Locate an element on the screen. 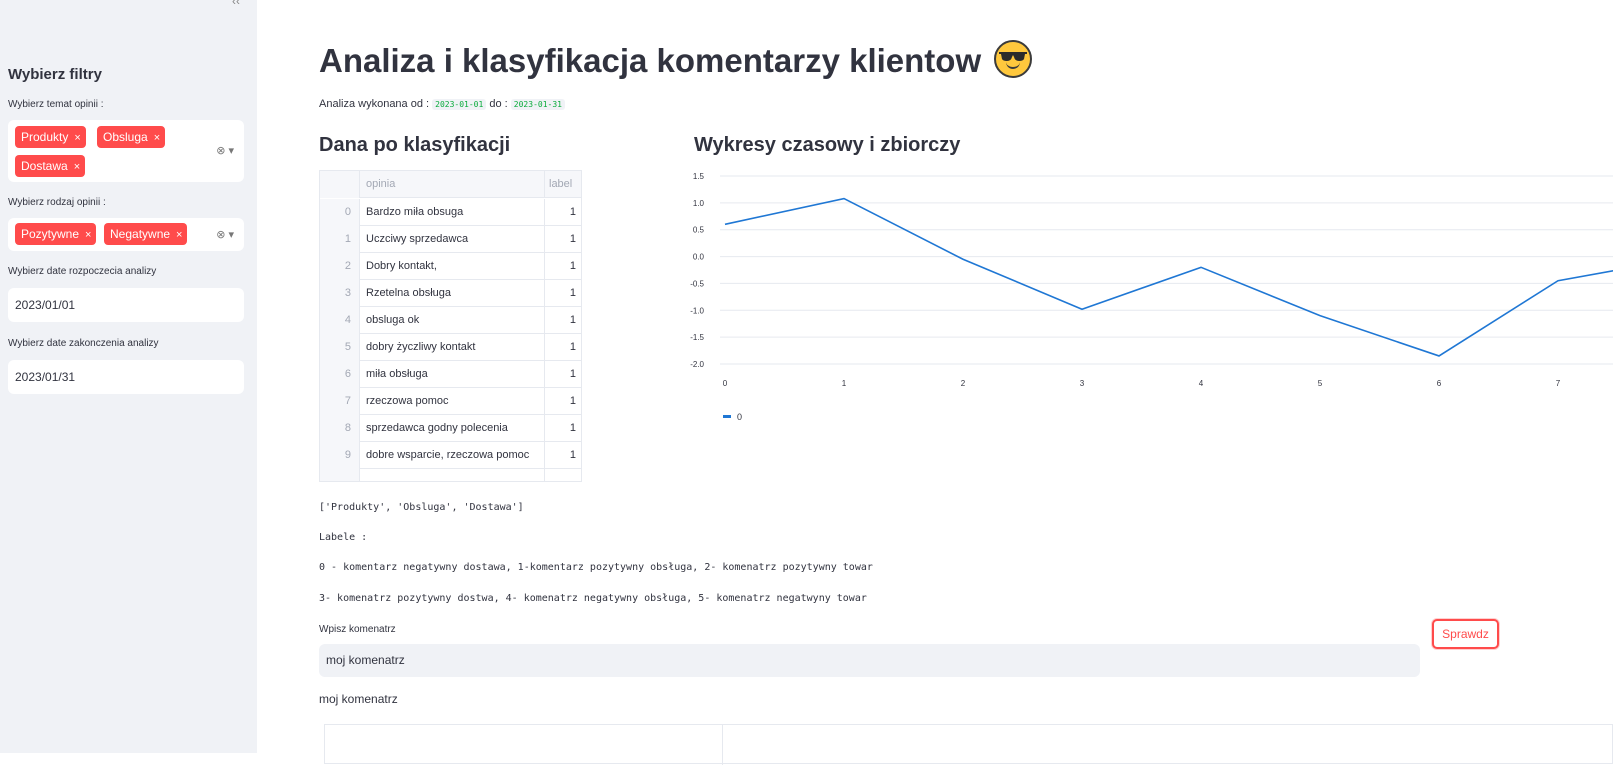 This screenshot has height=765, width=1613. cell-opinia: Bardzo miła obsuga is located at coordinates (452, 212).